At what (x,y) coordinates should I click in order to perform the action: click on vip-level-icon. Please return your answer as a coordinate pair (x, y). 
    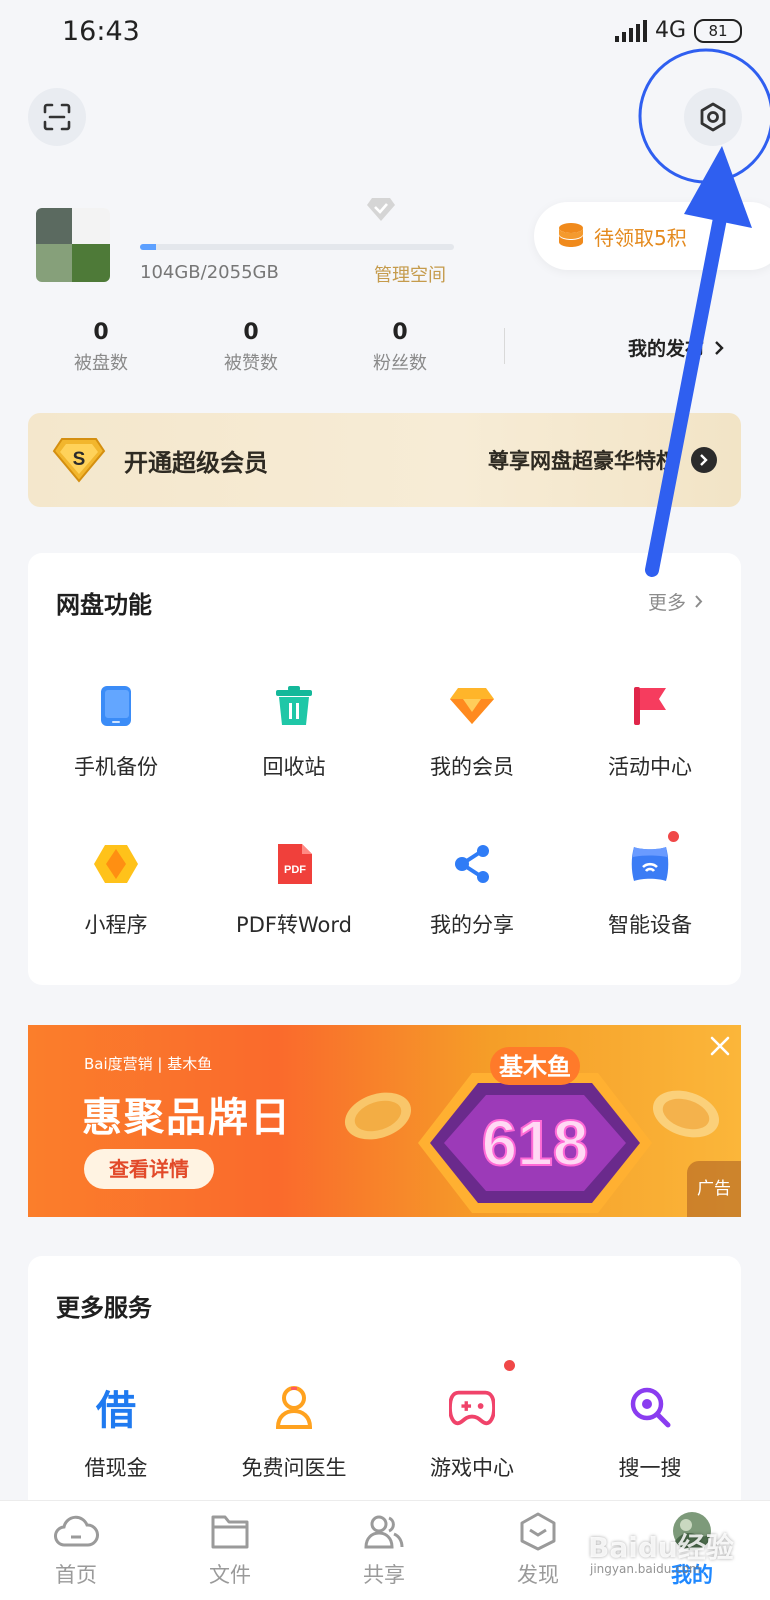
    Looking at the image, I should click on (381, 209).